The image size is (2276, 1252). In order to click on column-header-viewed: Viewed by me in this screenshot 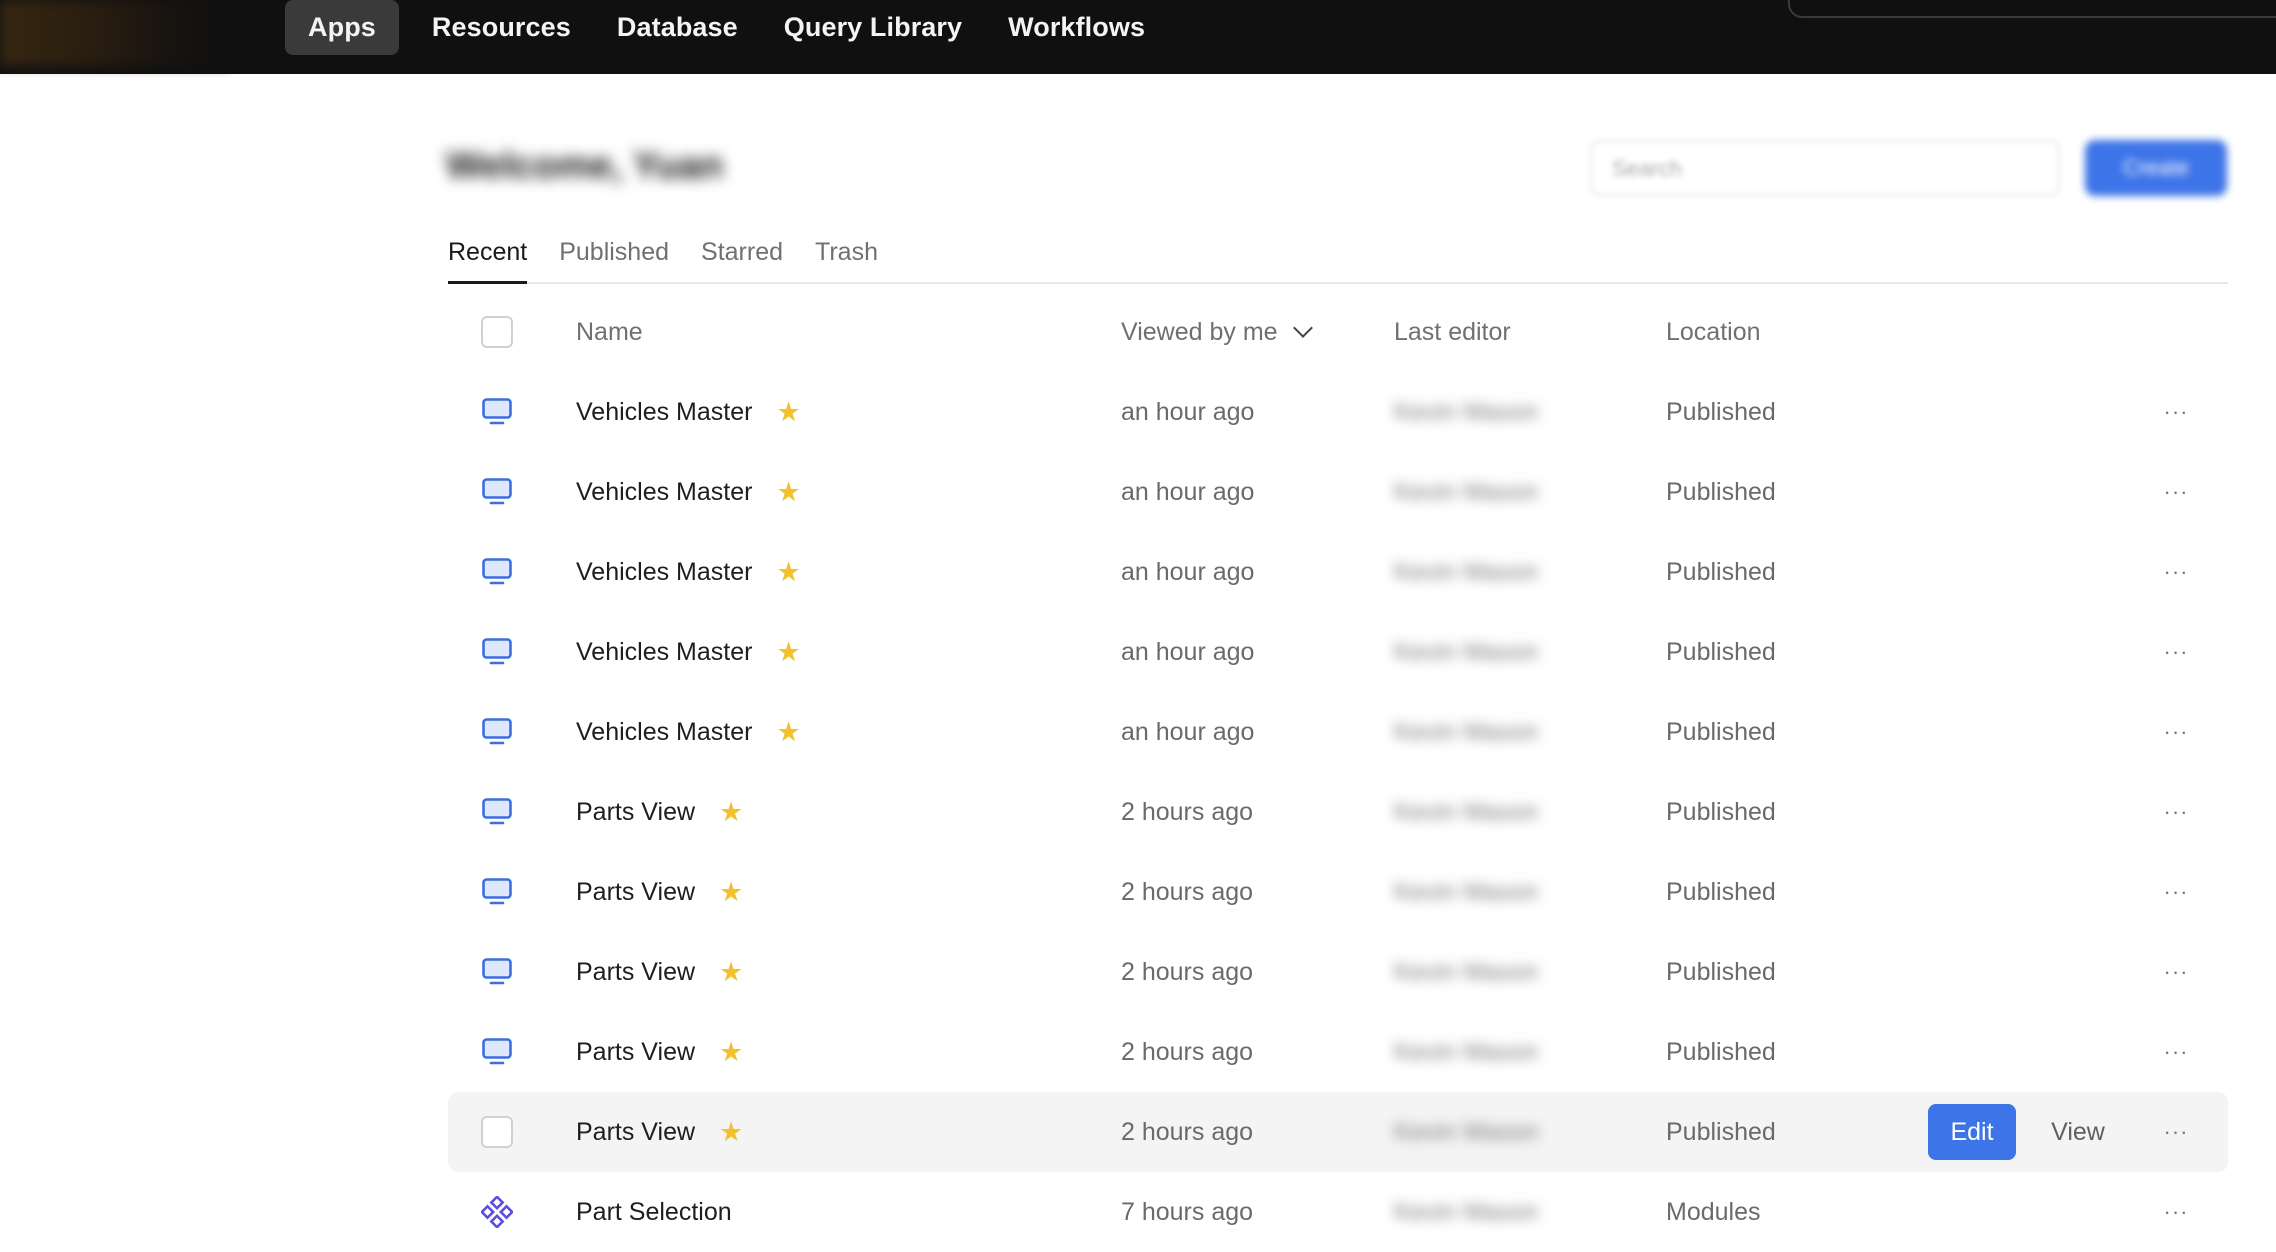, I will do `click(1217, 332)`.